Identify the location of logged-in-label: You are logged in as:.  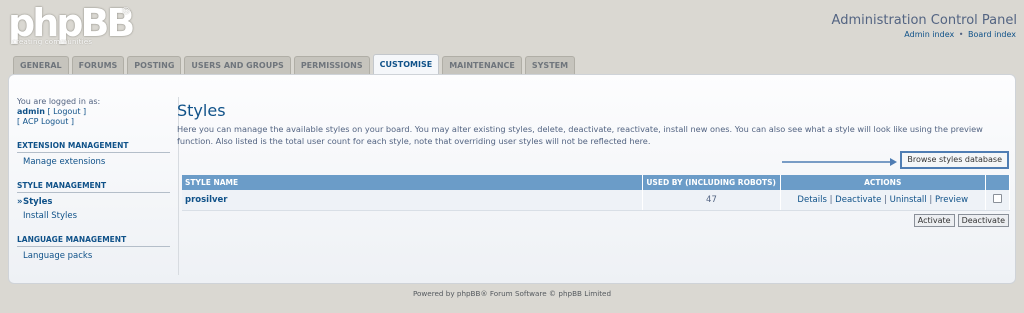
(59, 101).